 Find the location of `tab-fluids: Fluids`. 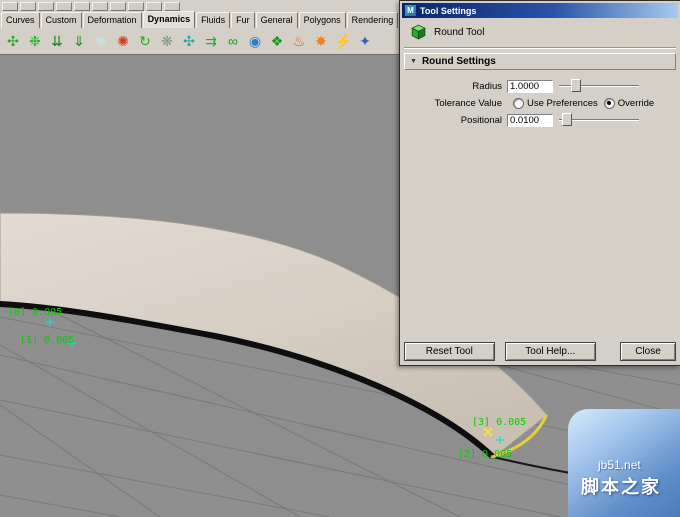

tab-fluids: Fluids is located at coordinates (213, 20).